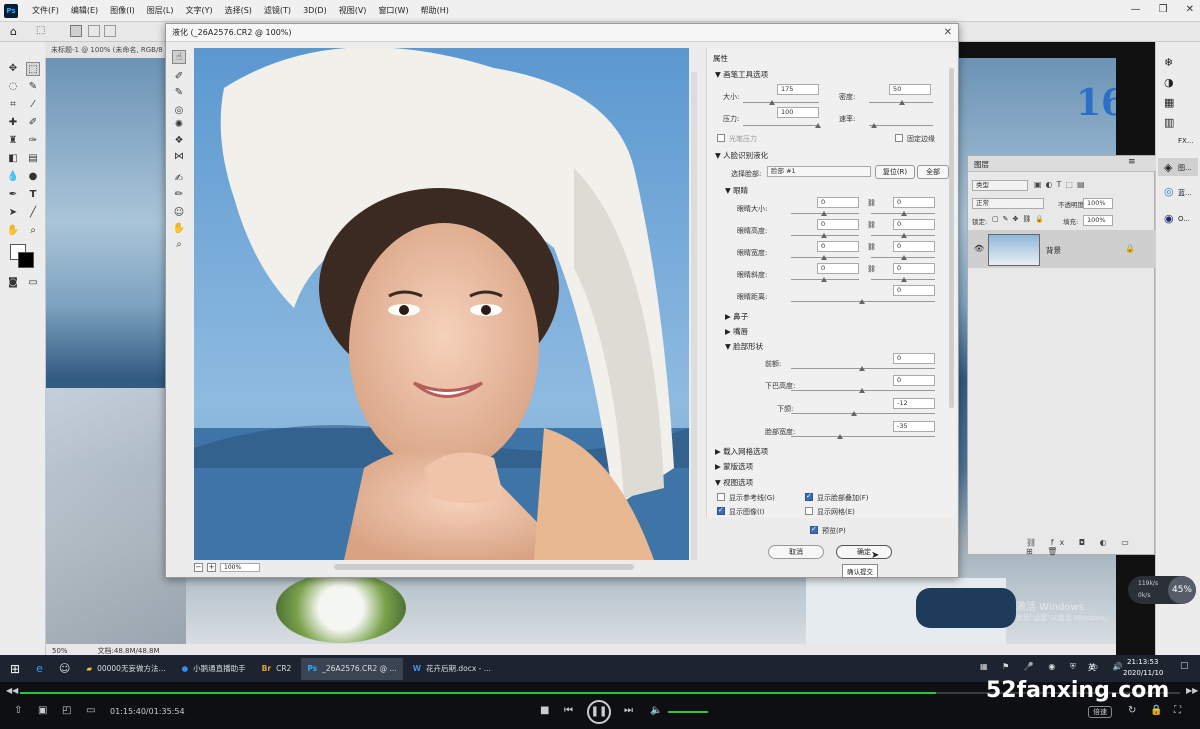 Image resolution: width=1200 pixels, height=729 pixels. What do you see at coordinates (179, 213) in the screenshot?
I see `face-tool-icon: ☺` at bounding box center [179, 213].